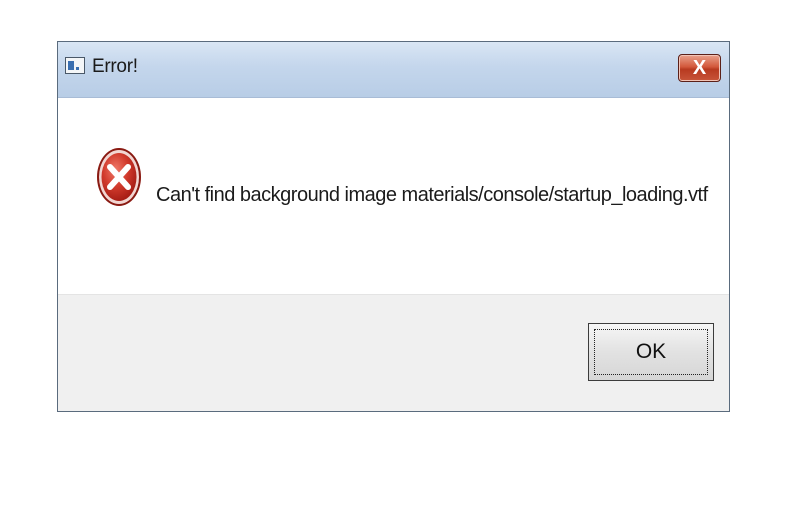  Describe the element at coordinates (393, 70) in the screenshot. I see `title-bar: Error! X` at that location.